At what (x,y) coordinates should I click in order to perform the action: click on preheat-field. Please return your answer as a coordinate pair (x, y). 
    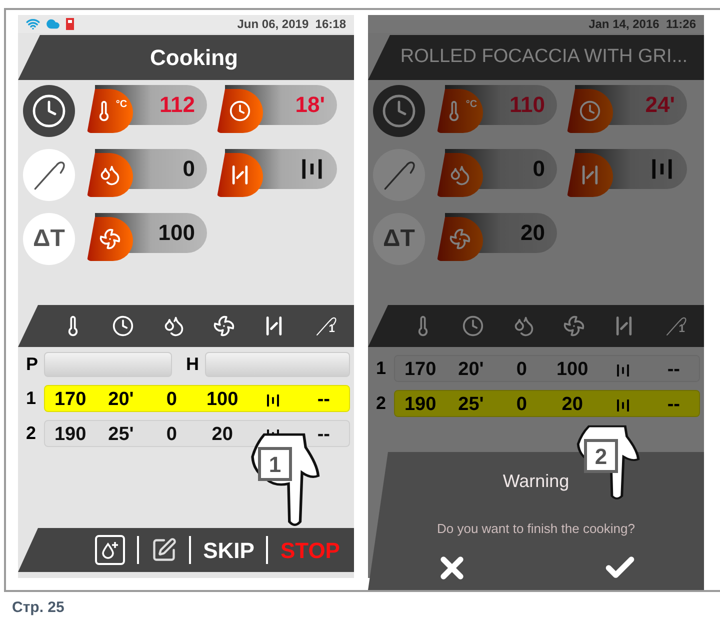
    Looking at the image, I should click on (108, 364).